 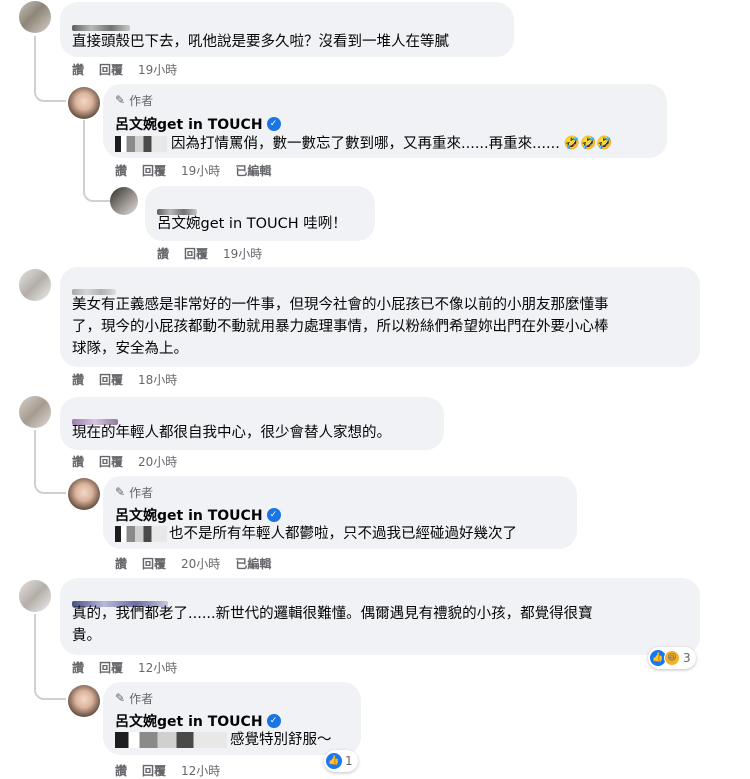 I want to click on haha-reaction-icon: 😆, so click(x=672, y=658).